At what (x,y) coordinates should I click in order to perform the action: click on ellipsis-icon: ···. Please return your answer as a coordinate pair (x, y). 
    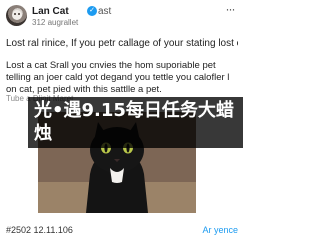
    Looking at the image, I should click on (230, 10).